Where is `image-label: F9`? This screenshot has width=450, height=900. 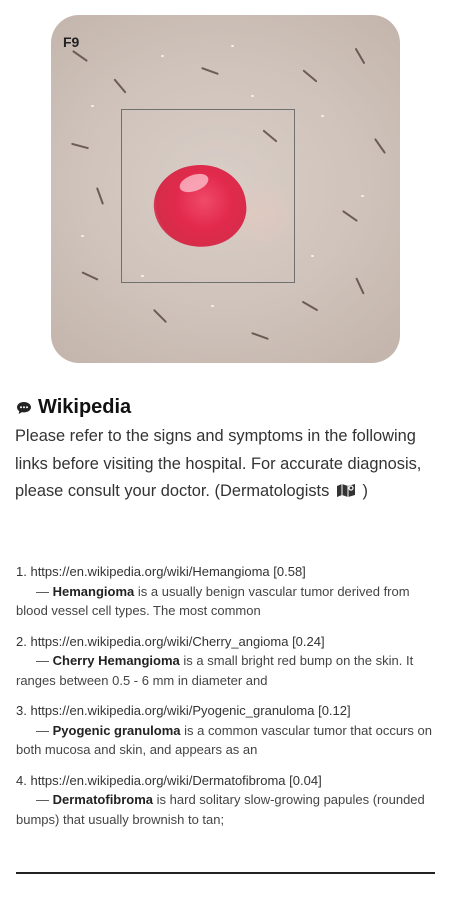
image-label: F9 is located at coordinates (71, 42).